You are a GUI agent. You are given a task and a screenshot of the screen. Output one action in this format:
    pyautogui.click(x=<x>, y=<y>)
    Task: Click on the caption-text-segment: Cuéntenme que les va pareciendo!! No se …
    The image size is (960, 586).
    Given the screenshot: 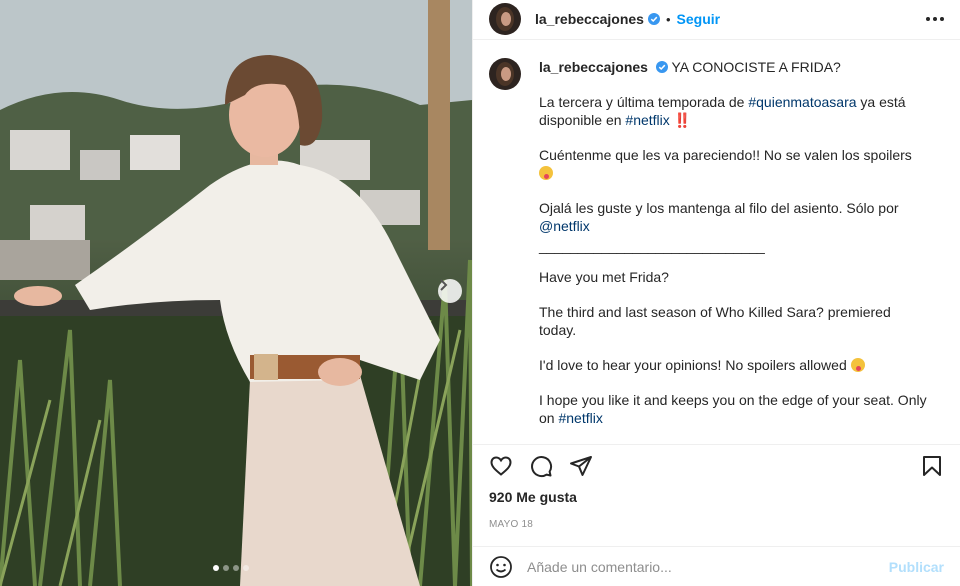 What is the action you would take?
    pyautogui.click(x=725, y=154)
    